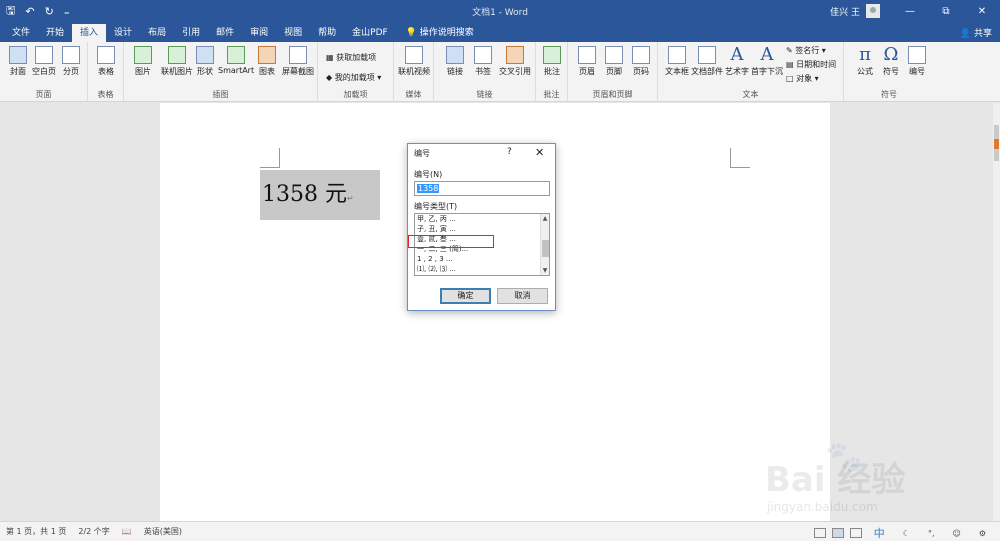  I want to click on wordart-button: A 艺术字, so click(737, 61).